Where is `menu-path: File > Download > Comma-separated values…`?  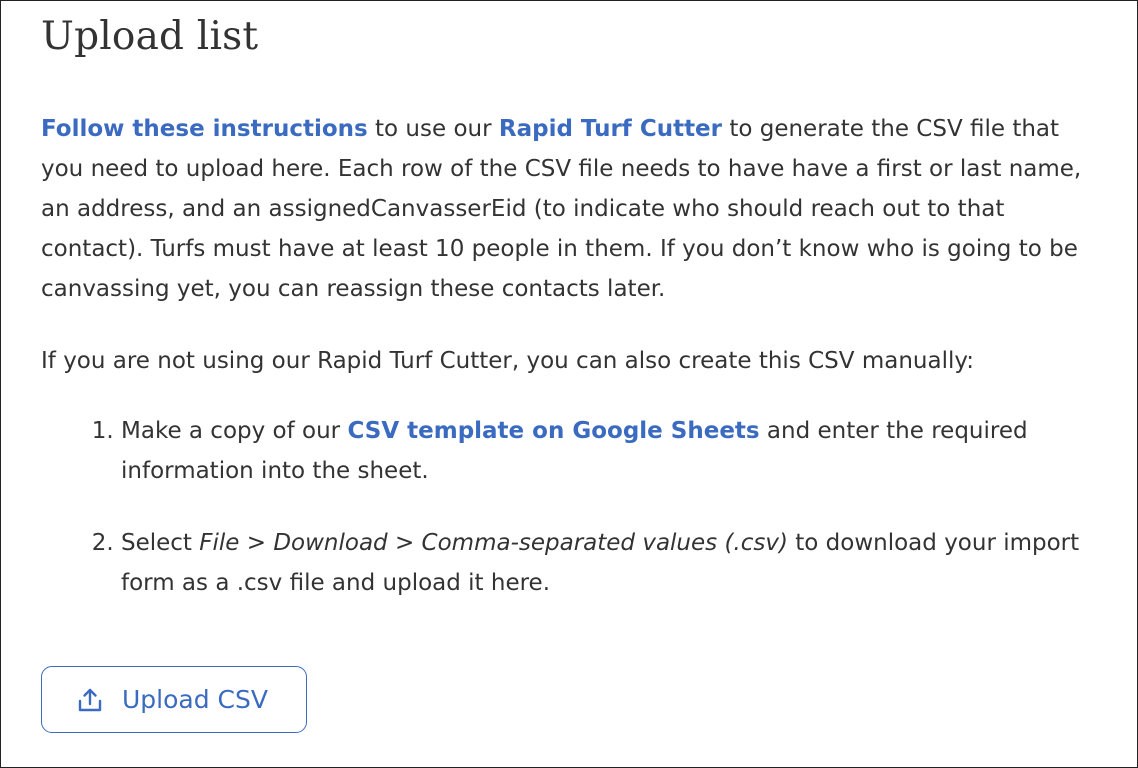
menu-path: File > Download > Comma-separated values… is located at coordinates (493, 543).